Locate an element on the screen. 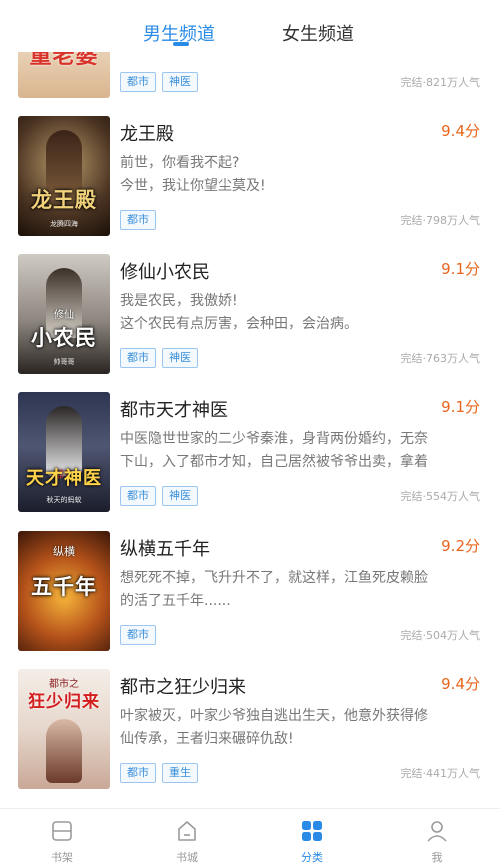  book-title: 纵横五千年 is located at coordinates (165, 548).